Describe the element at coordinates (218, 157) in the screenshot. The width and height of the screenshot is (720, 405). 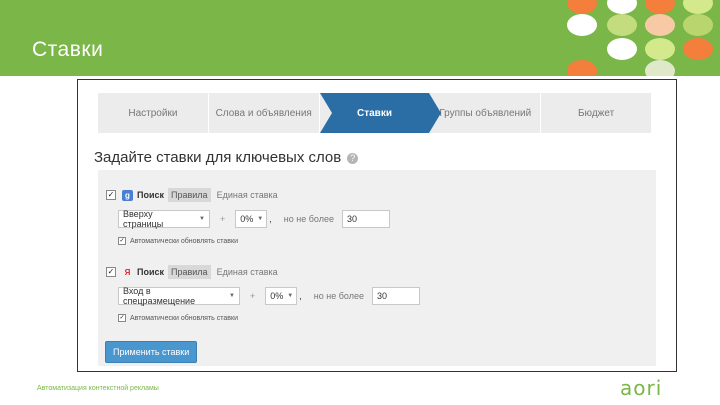
I see `page-heading-text: Задайте ставки для ключевых слов` at that location.